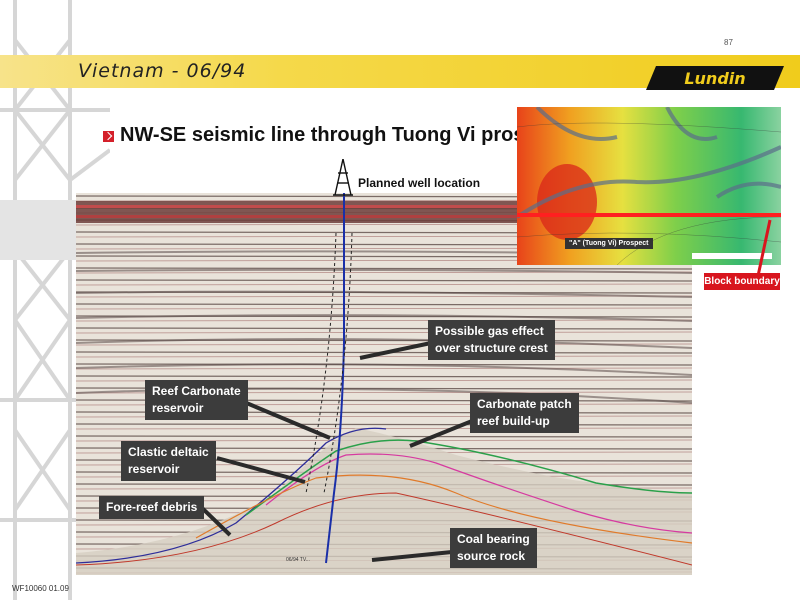 The image size is (800, 600). Describe the element at coordinates (343, 177) in the screenshot. I see `drilling-rig-icon` at that location.